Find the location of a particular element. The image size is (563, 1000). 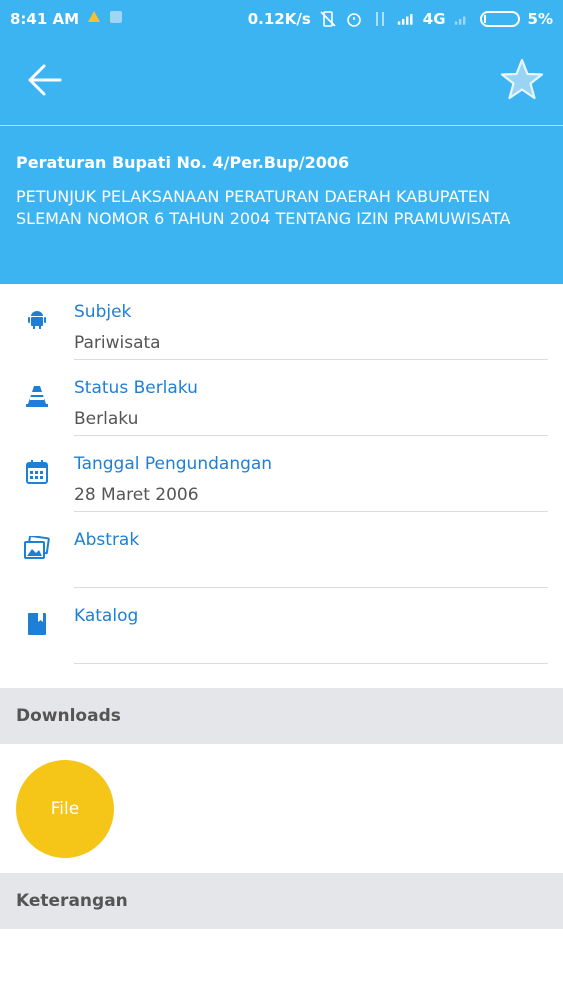

downloads-section: File is located at coordinates (281, 808).